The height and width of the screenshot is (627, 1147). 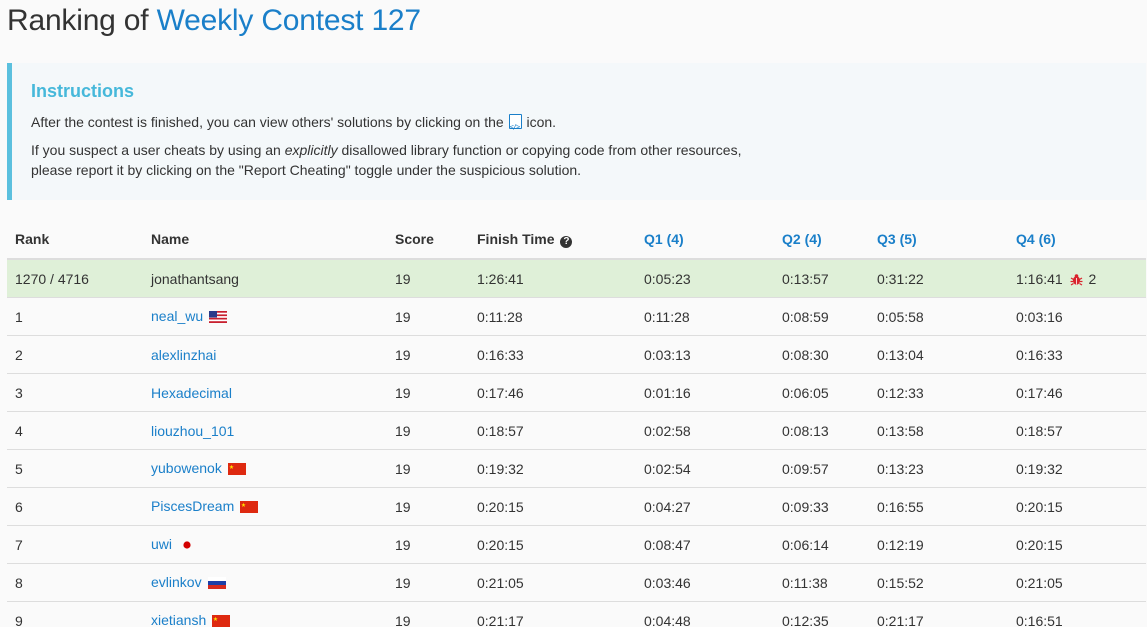 What do you see at coordinates (821, 544) in the screenshot?
I see `row-q2: 0:06:14` at bounding box center [821, 544].